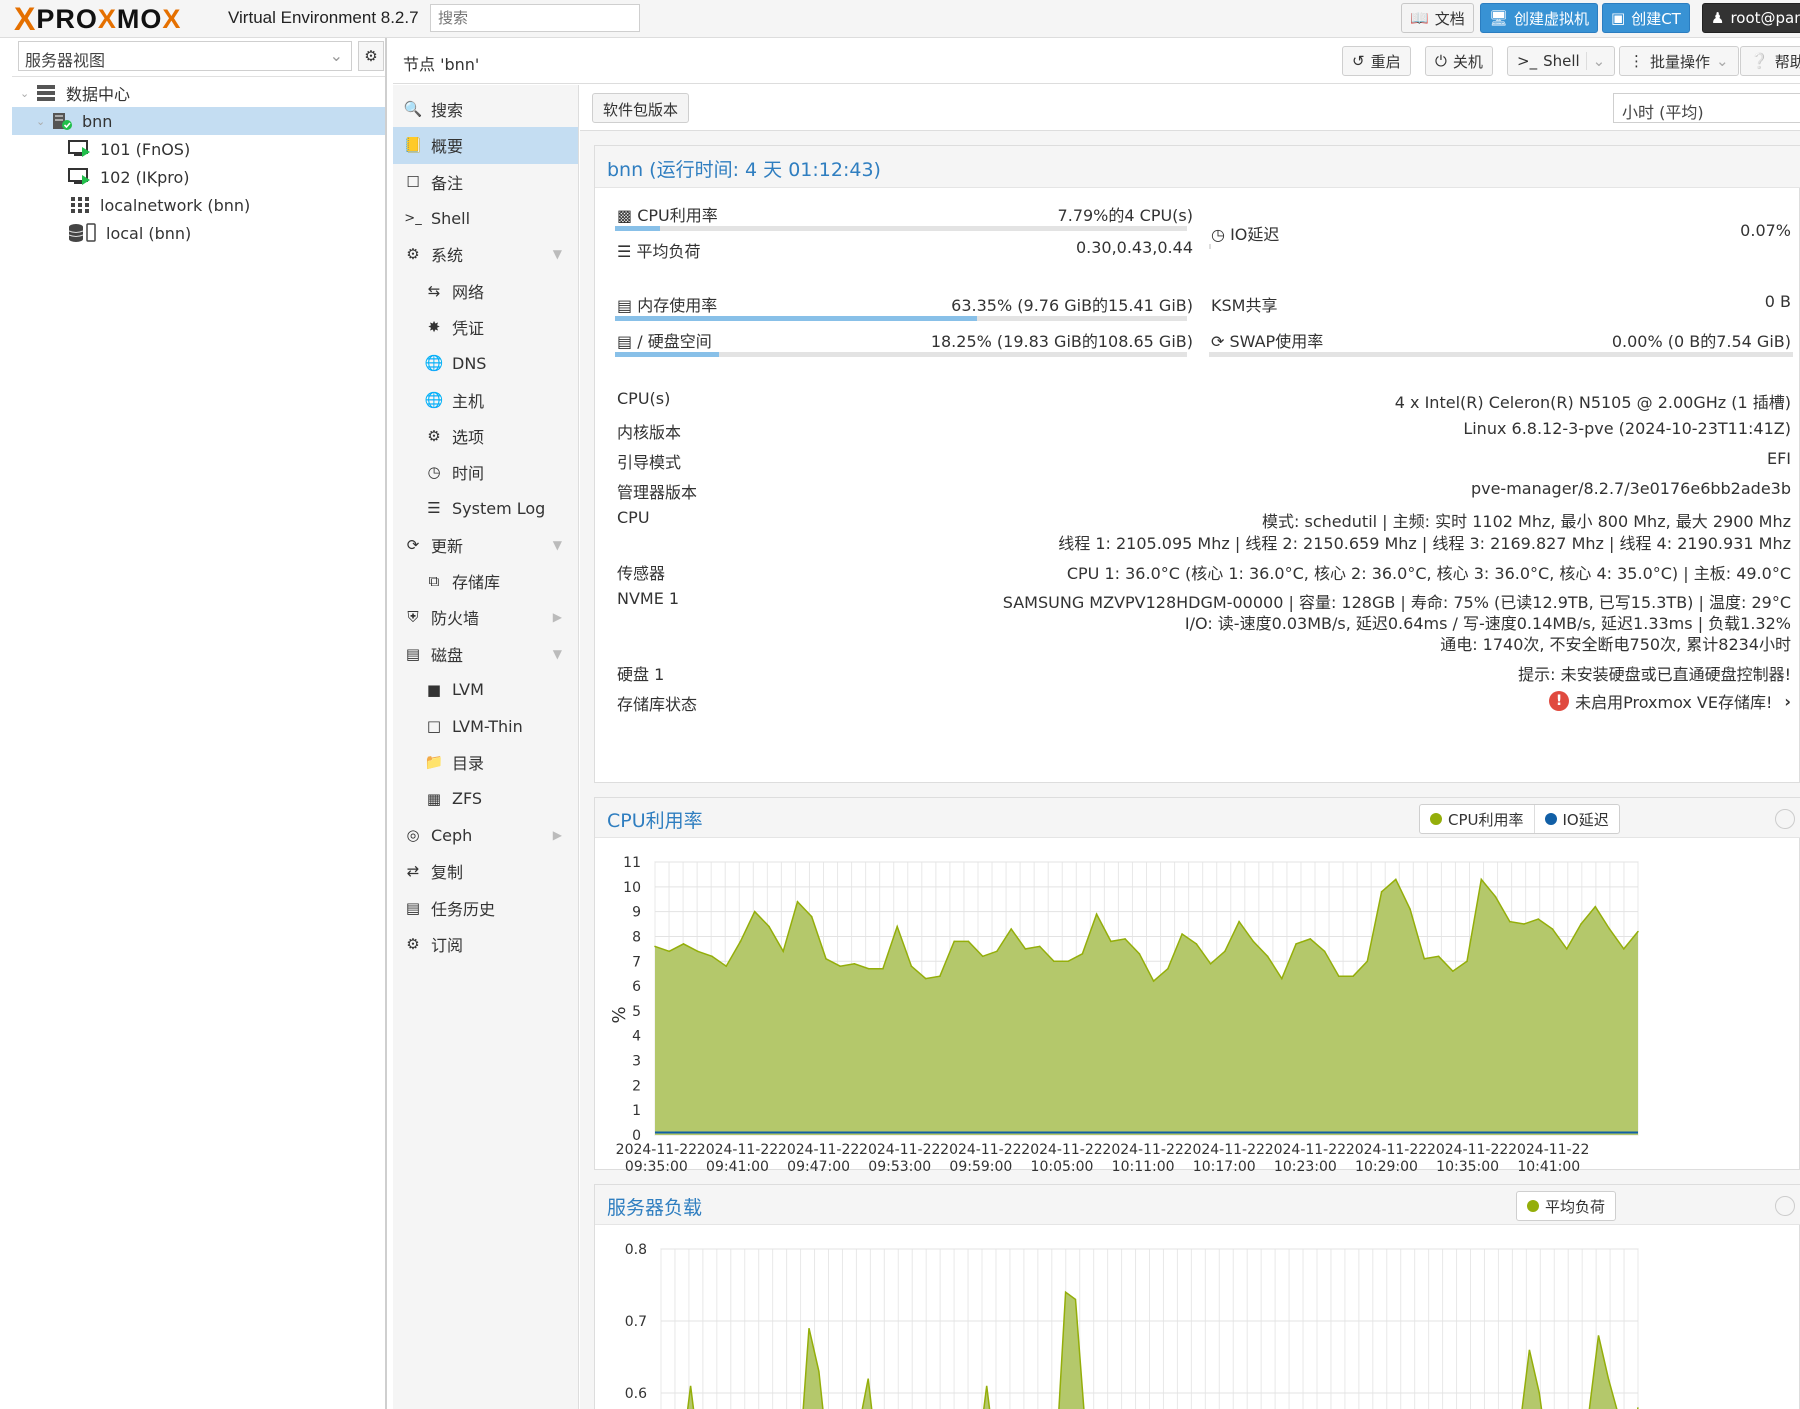 The width and height of the screenshot is (1800, 1409). Describe the element at coordinates (371, 56) in the screenshot. I see `tree-settings-button: ⚙` at that location.